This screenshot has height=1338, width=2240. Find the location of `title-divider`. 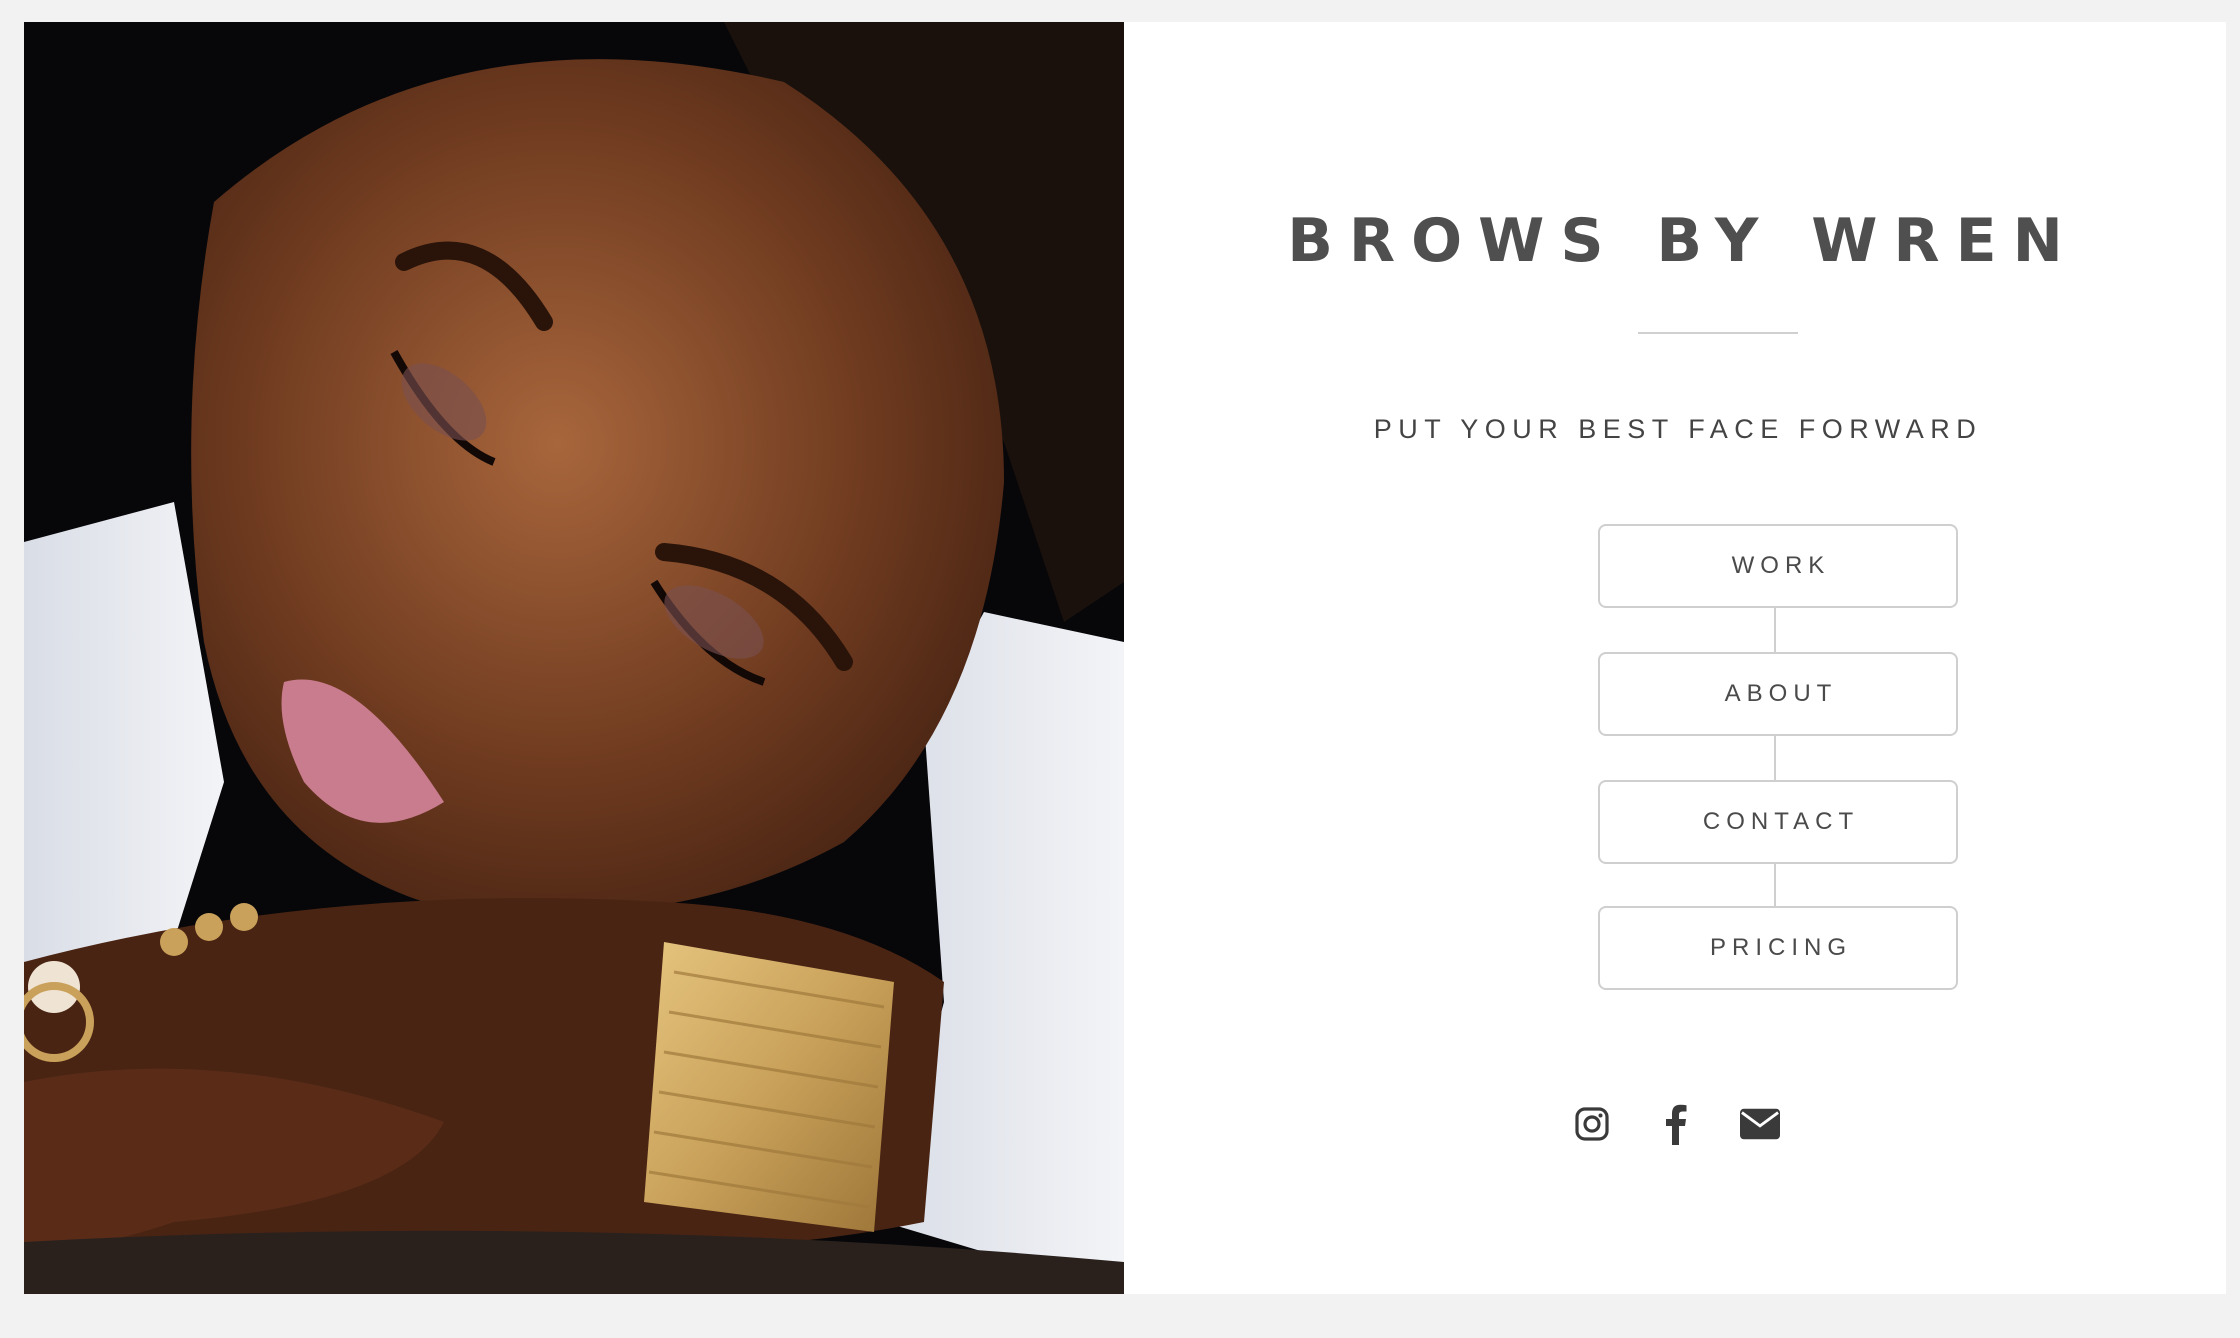

title-divider is located at coordinates (1718, 333).